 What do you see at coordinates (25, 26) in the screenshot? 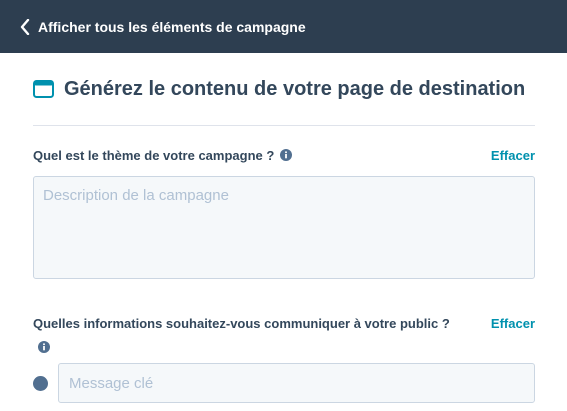
I see `chevron-left-icon` at bounding box center [25, 26].